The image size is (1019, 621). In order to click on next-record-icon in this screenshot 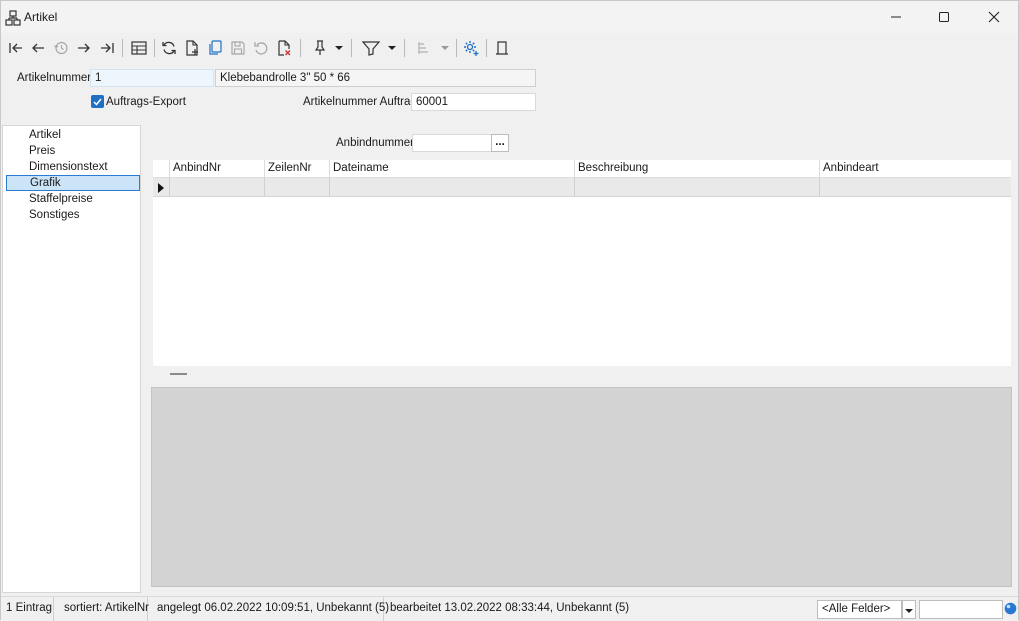, I will do `click(84, 48)`.